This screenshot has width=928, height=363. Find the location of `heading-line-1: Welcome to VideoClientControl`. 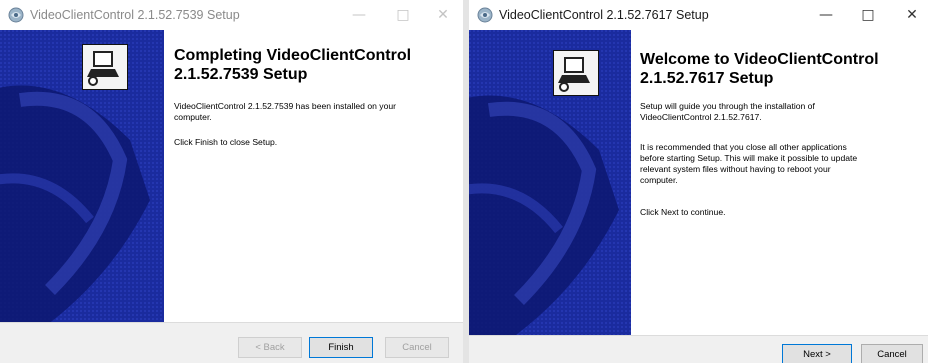

heading-line-1: Welcome to VideoClientControl is located at coordinates (759, 59).